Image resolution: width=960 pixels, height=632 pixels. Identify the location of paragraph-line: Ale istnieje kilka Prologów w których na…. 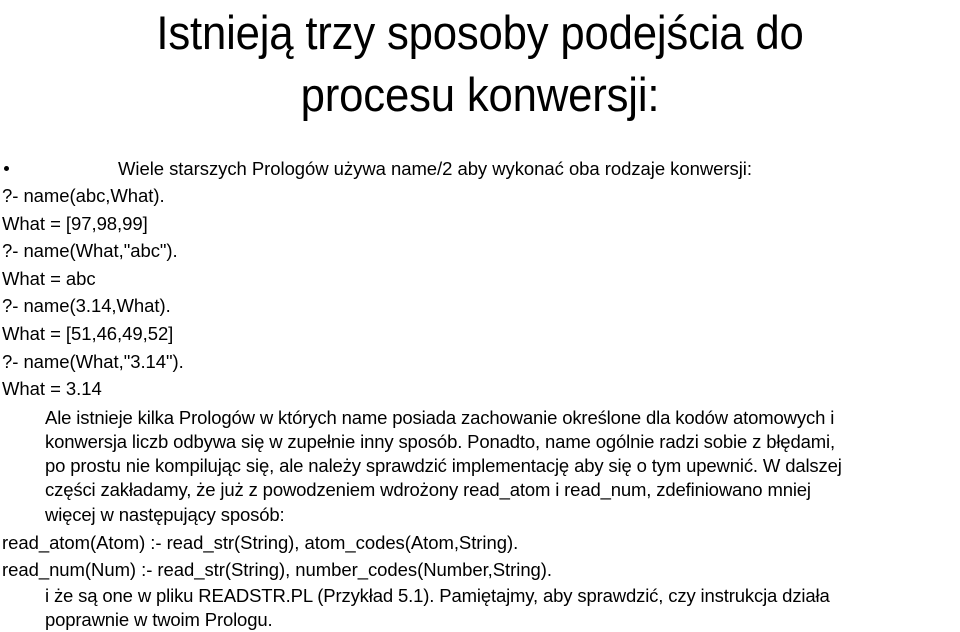
(440, 417).